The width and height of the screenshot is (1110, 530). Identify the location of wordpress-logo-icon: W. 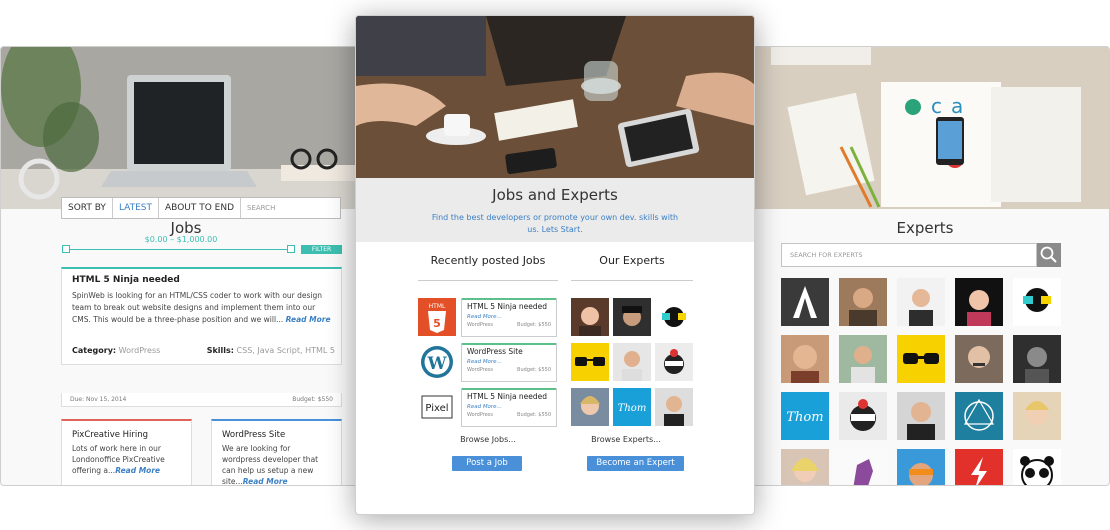
(437, 362).